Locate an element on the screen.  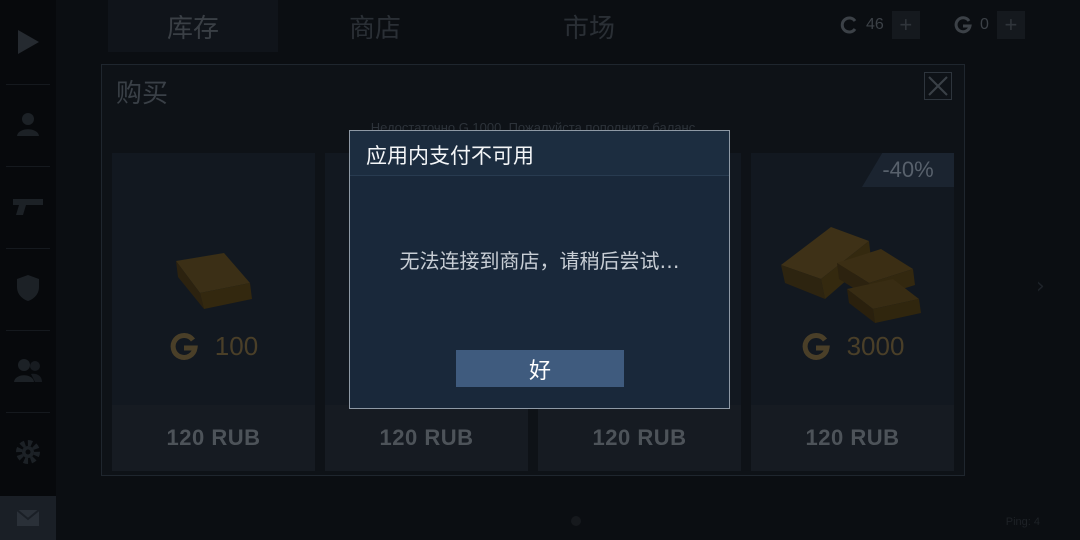
mail-icon is located at coordinates (28, 518).